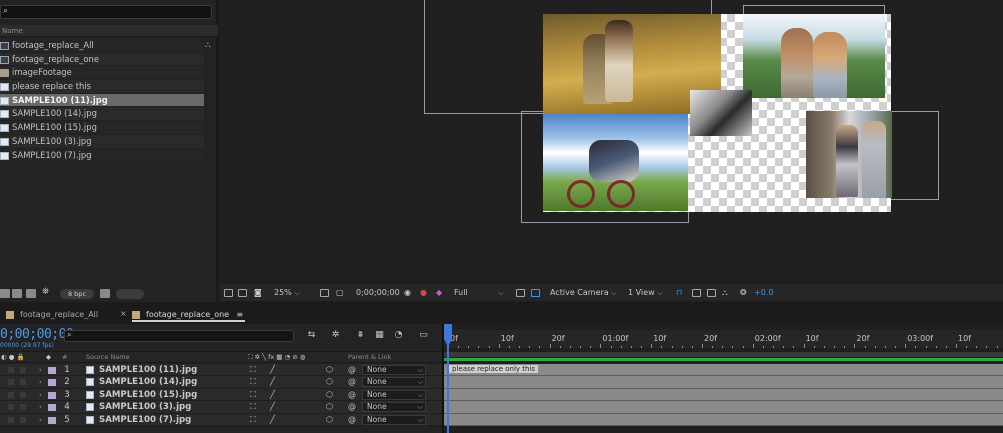 This screenshot has width=1003, height=433. I want to click on column-num: #, so click(64, 357).